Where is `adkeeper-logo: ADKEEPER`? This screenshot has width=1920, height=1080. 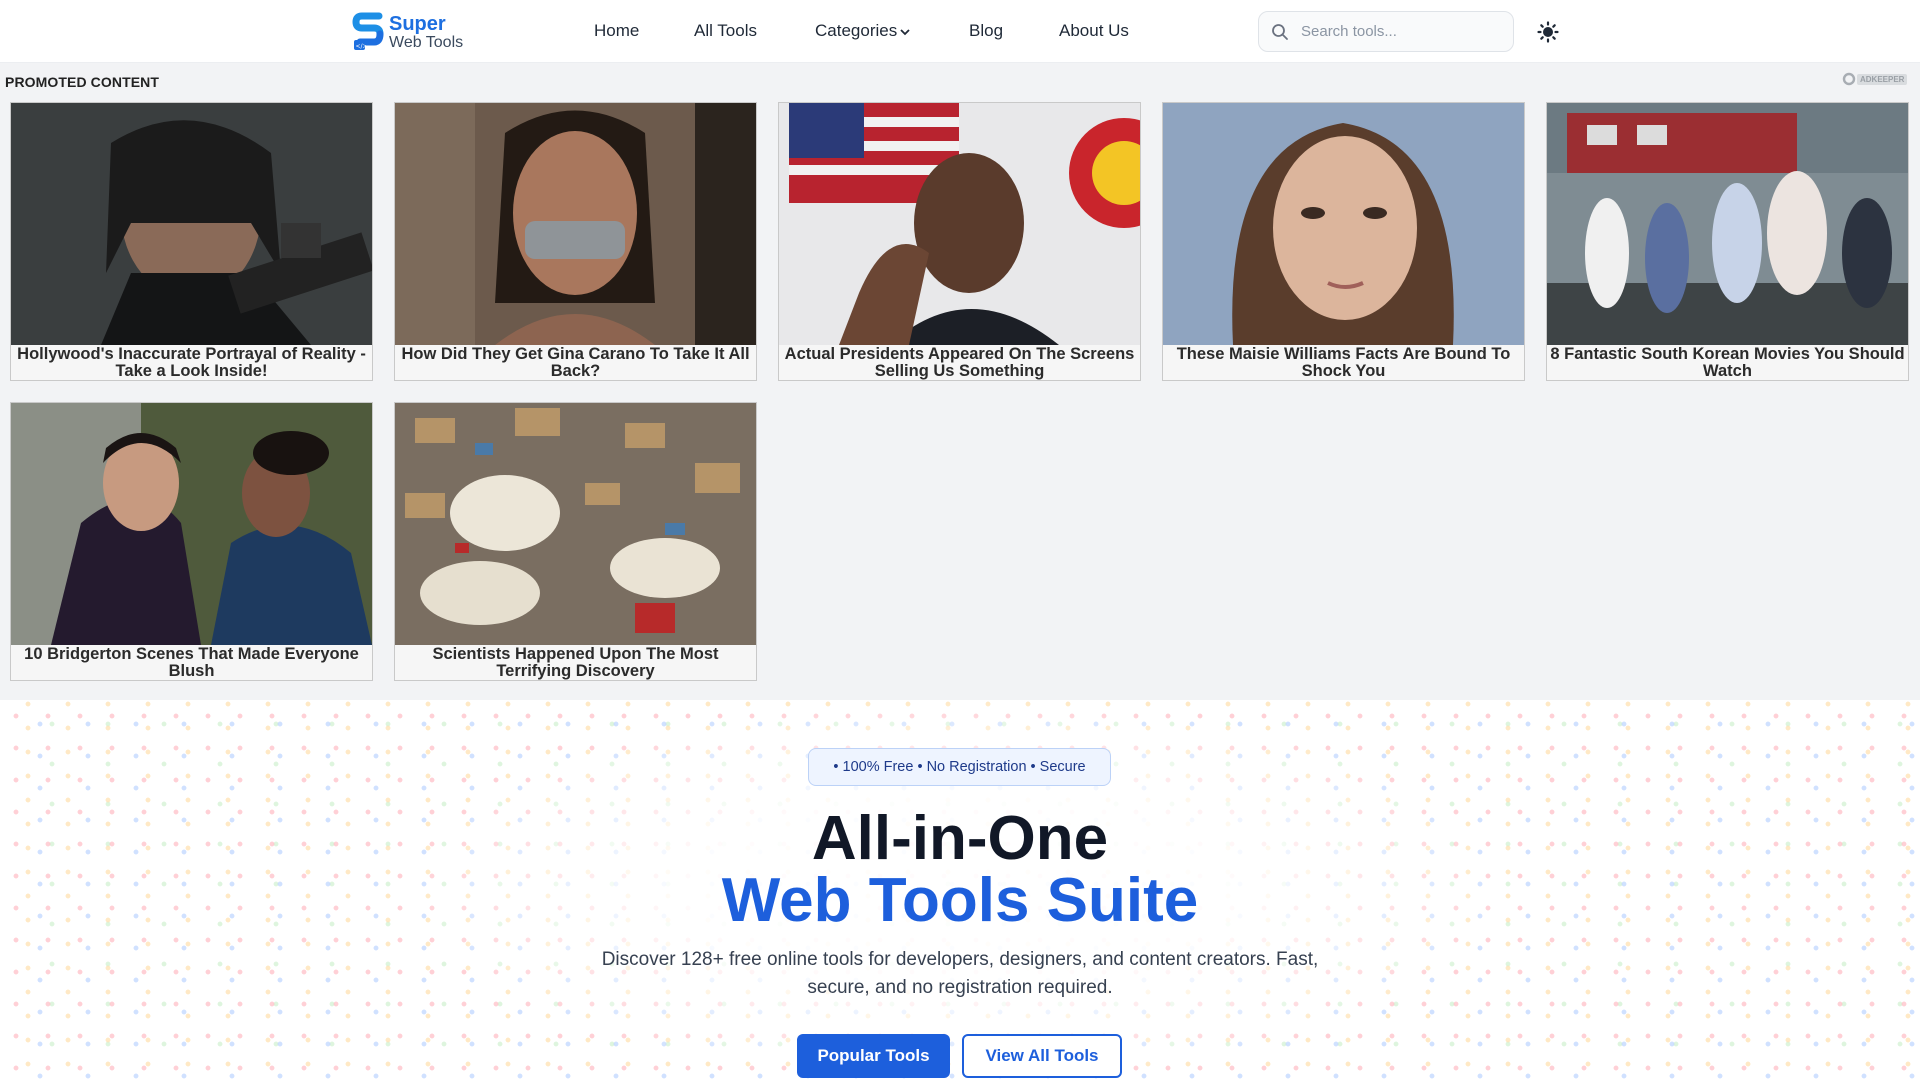 adkeeper-logo: ADKEEPER is located at coordinates (1875, 79).